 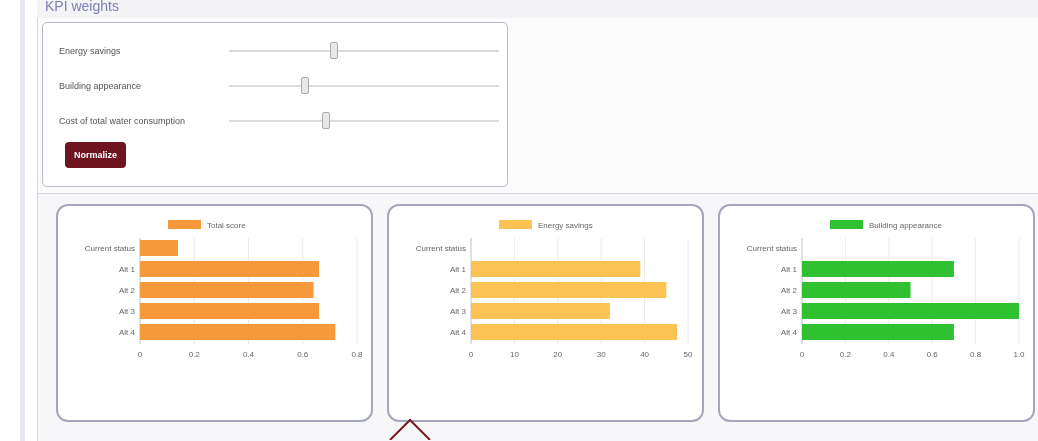 I want to click on tick-label: 40, so click(x=645, y=354).